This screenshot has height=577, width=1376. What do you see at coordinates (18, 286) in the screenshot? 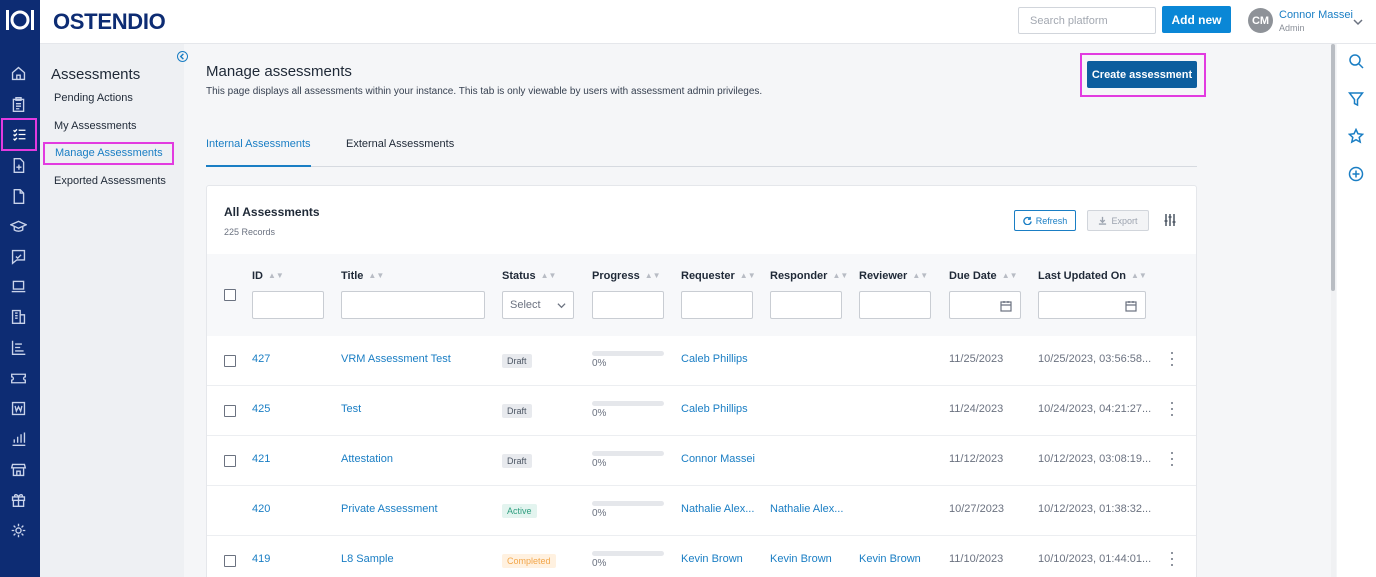
I see `laptop-icon` at bounding box center [18, 286].